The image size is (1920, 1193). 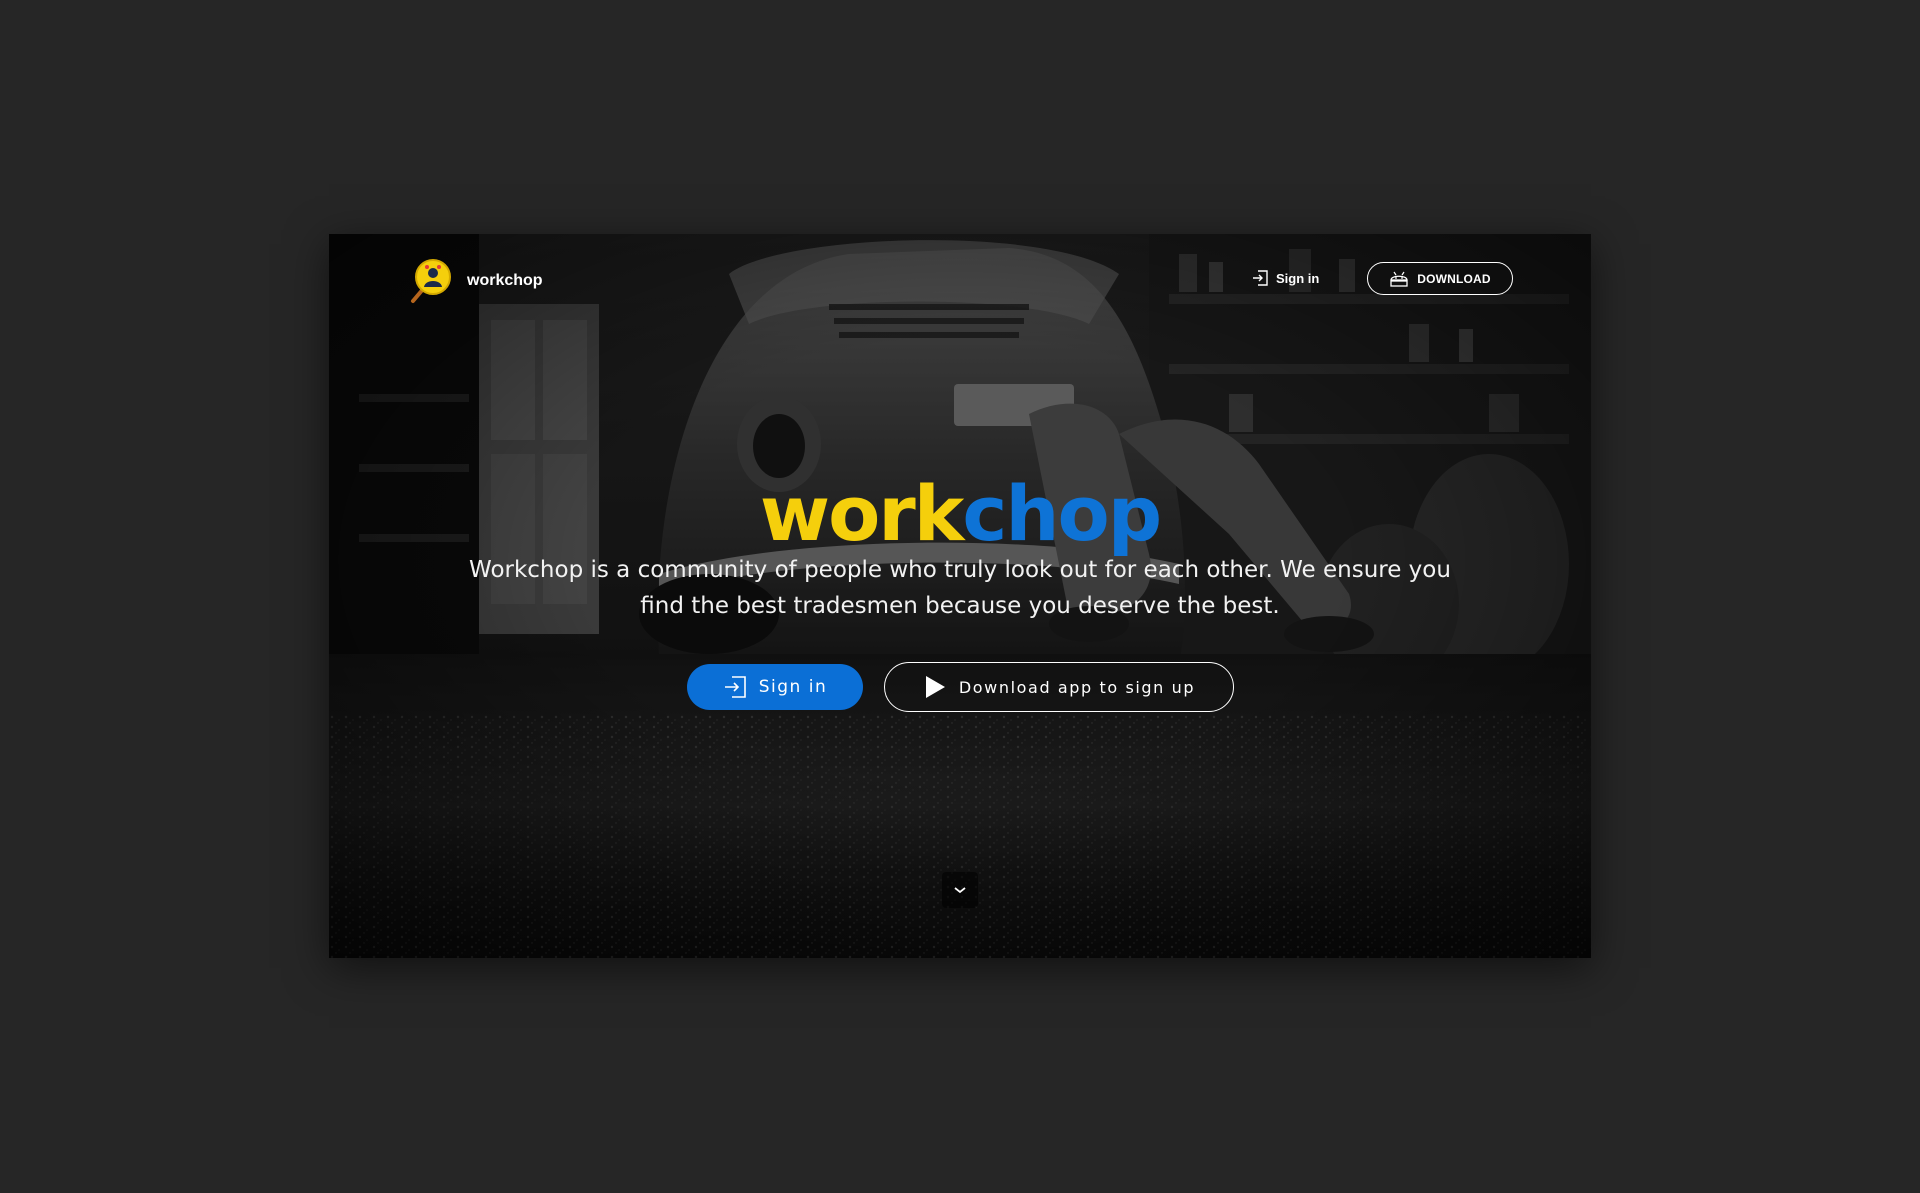 I want to click on nav-download-button: DOWNLOAD, so click(x=1440, y=278).